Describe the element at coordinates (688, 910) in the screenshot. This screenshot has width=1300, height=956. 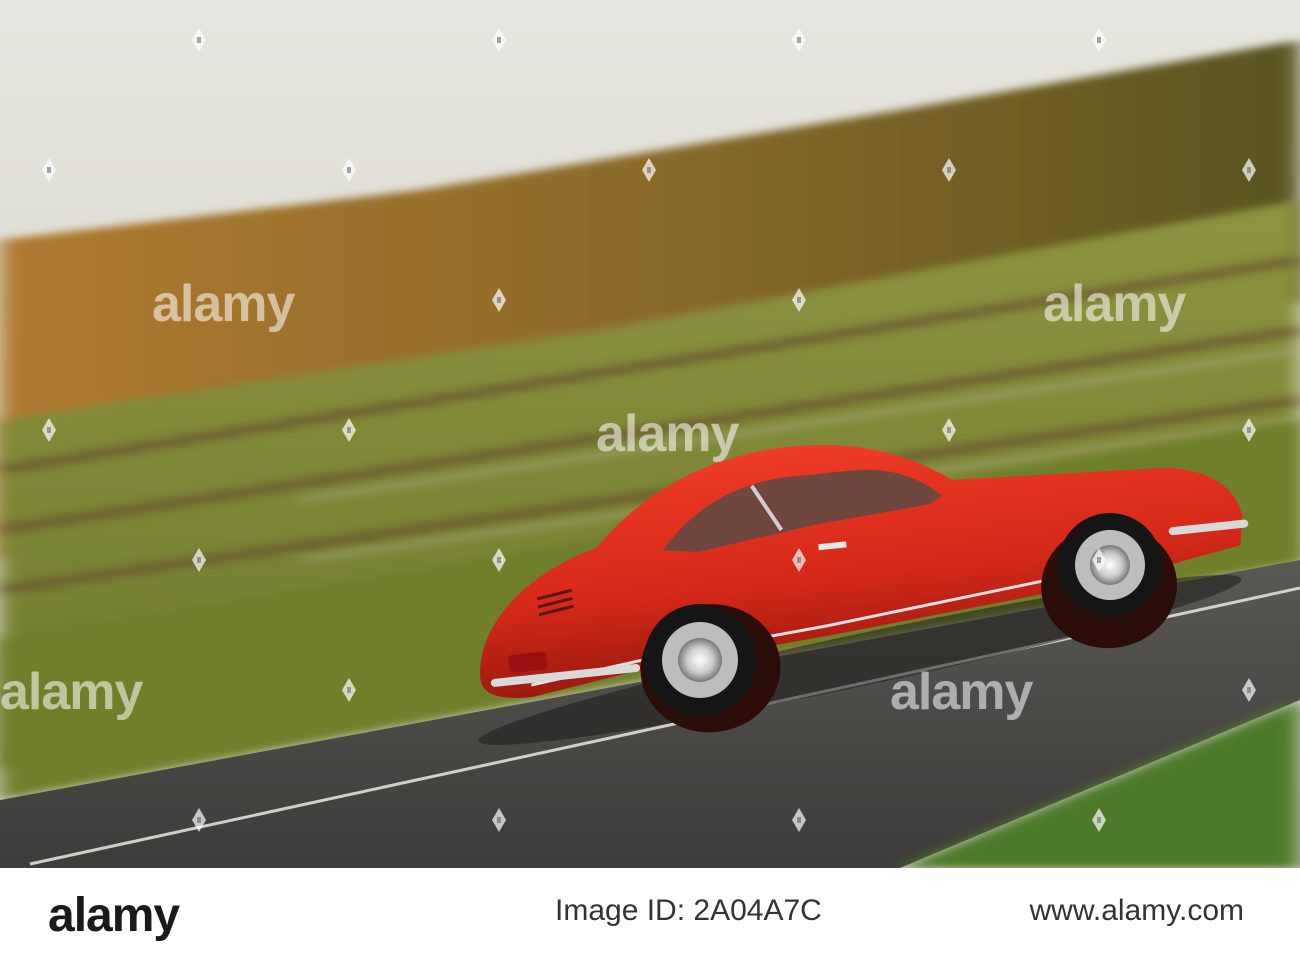
I see `image-id-label: Image ID: 2A04A7C` at that location.